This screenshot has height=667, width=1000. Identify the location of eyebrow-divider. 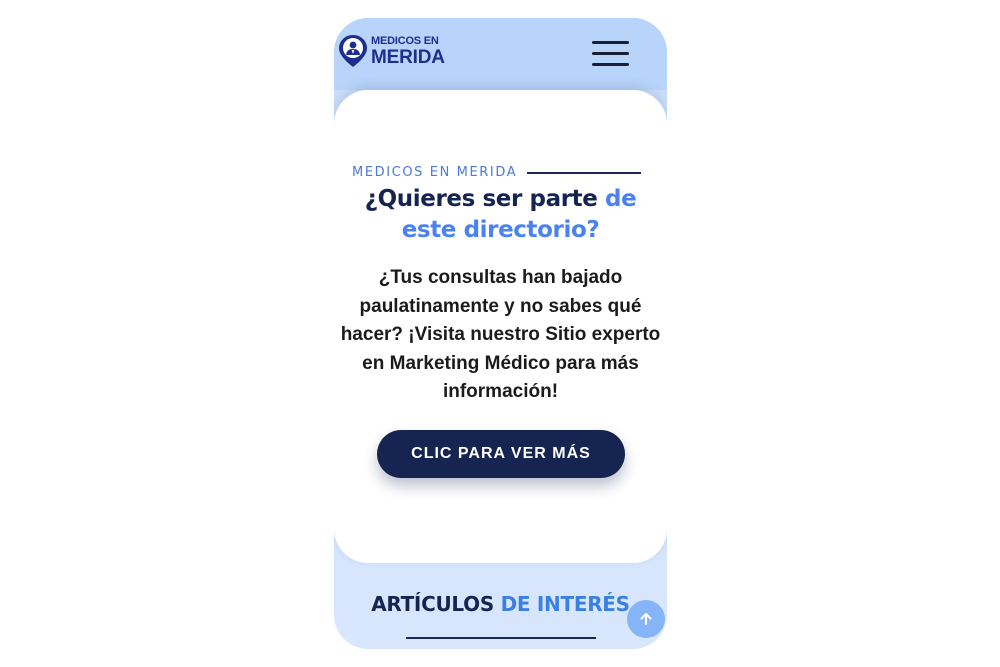
(584, 172).